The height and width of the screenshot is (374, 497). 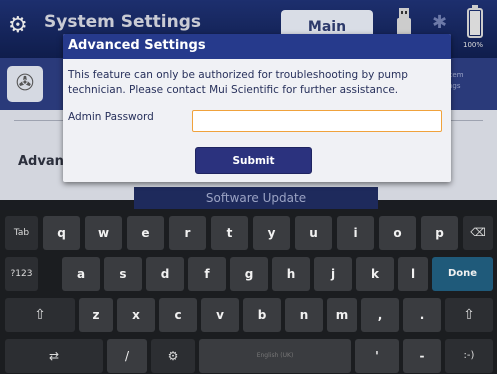 I want to click on keyboard-row-1: Tab q w e r t y u i o p ⌫, so click(x=248, y=233).